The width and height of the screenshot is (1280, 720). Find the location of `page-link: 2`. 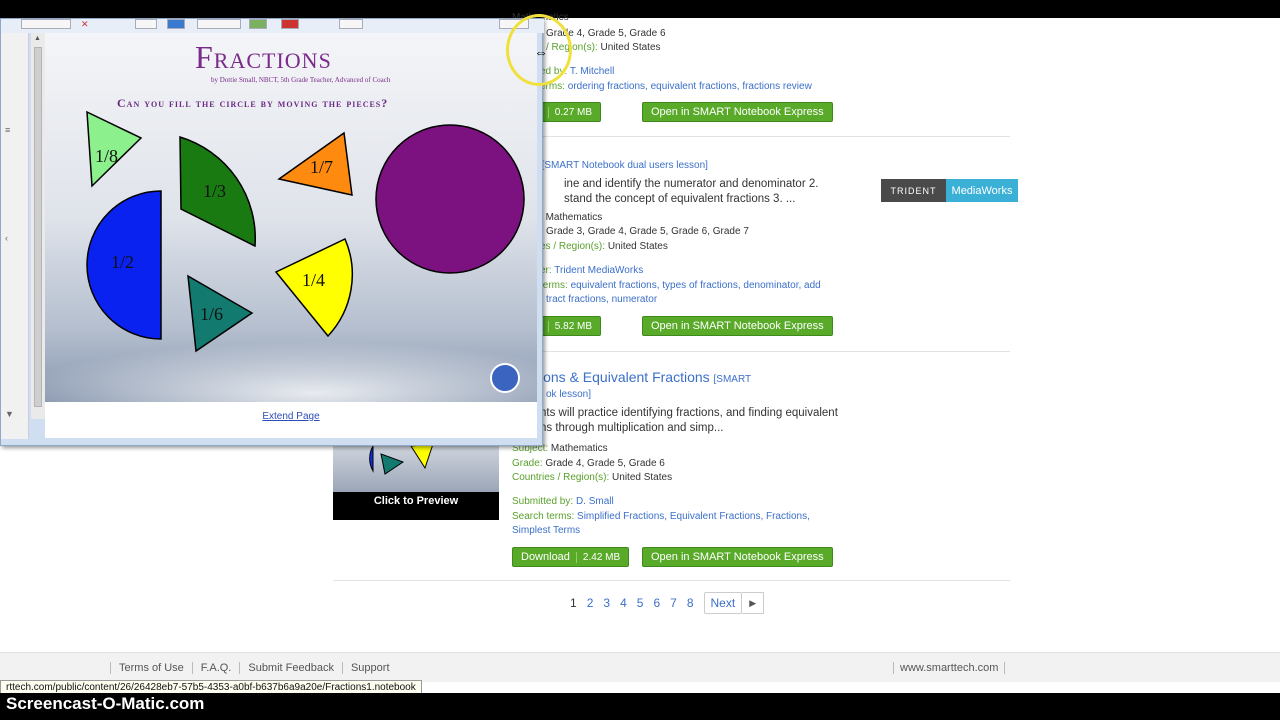

page-link: 2 is located at coordinates (590, 603).